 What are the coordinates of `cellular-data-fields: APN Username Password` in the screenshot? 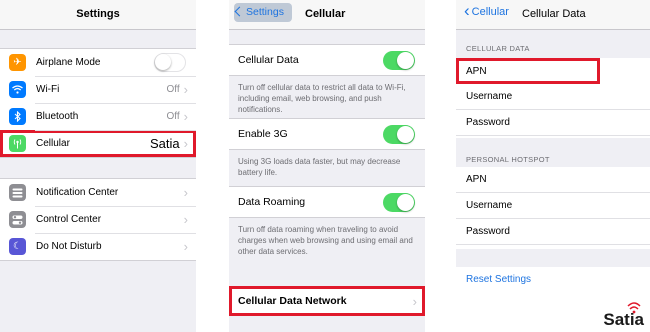 It's located at (553, 97).